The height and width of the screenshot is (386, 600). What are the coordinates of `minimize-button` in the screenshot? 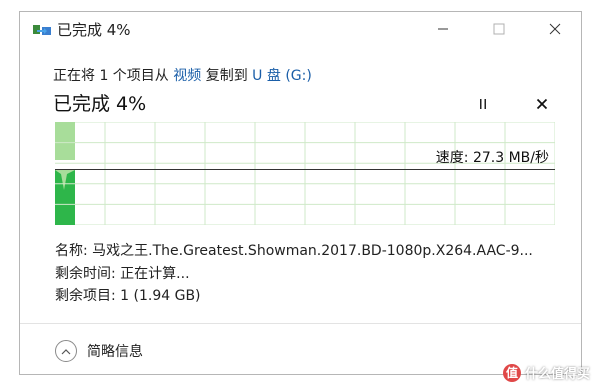 It's located at (443, 28).